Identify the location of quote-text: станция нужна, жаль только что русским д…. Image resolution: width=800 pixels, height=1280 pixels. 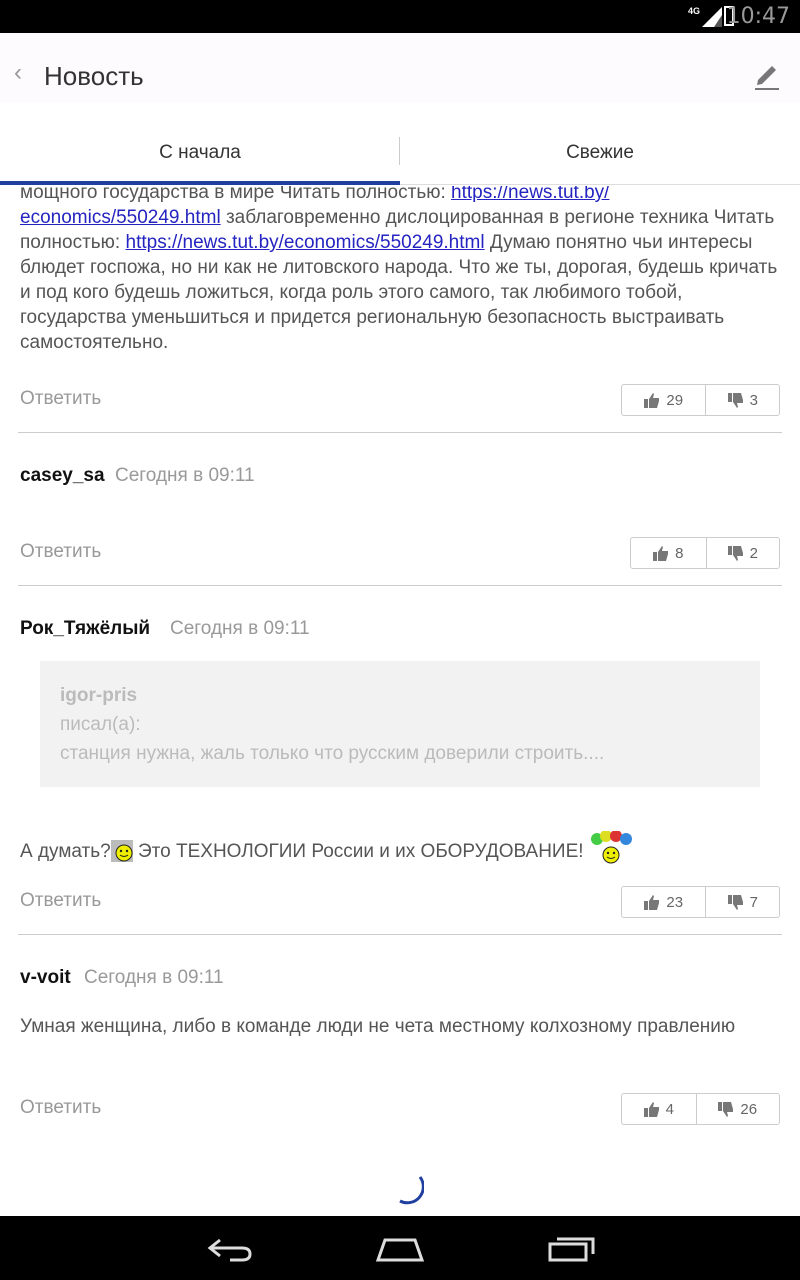
(332, 753).